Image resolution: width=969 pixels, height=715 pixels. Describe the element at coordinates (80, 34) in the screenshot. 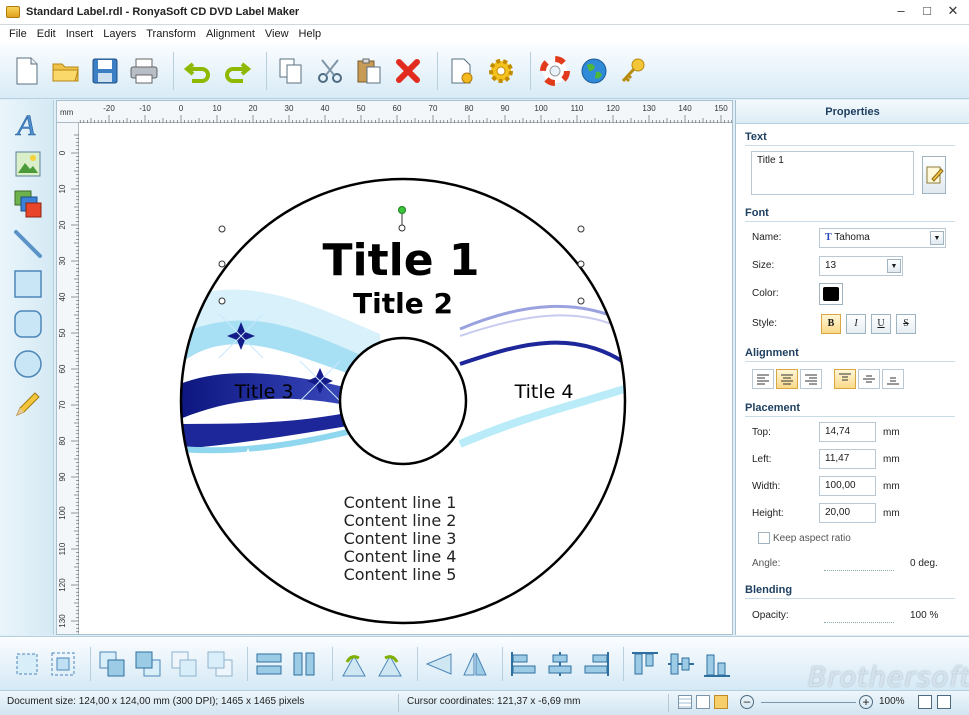

I see `menu-insert: Insert` at that location.